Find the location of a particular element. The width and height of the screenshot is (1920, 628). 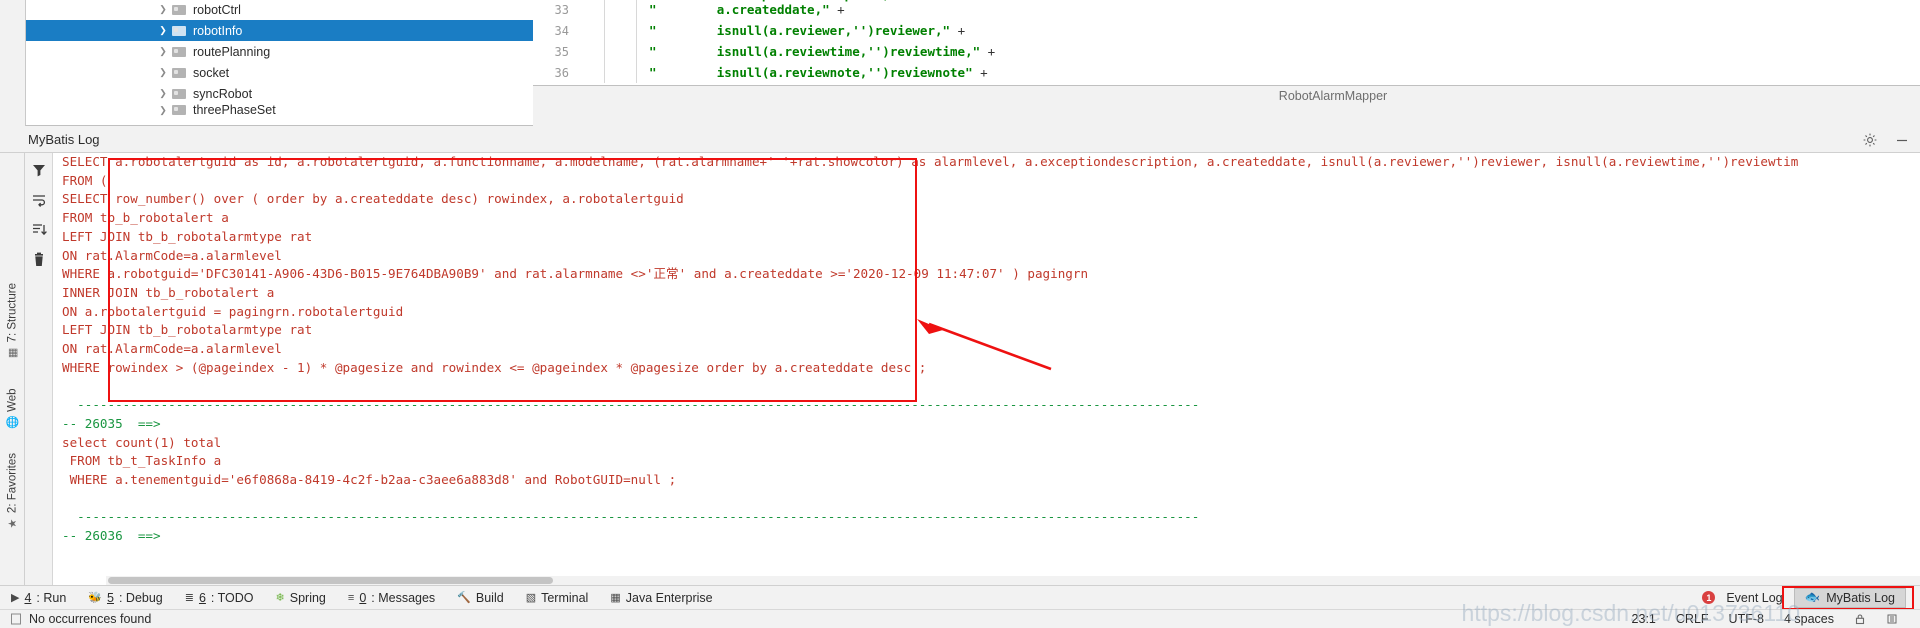

tree-item-label: threePhaseSet is located at coordinates (234, 110).